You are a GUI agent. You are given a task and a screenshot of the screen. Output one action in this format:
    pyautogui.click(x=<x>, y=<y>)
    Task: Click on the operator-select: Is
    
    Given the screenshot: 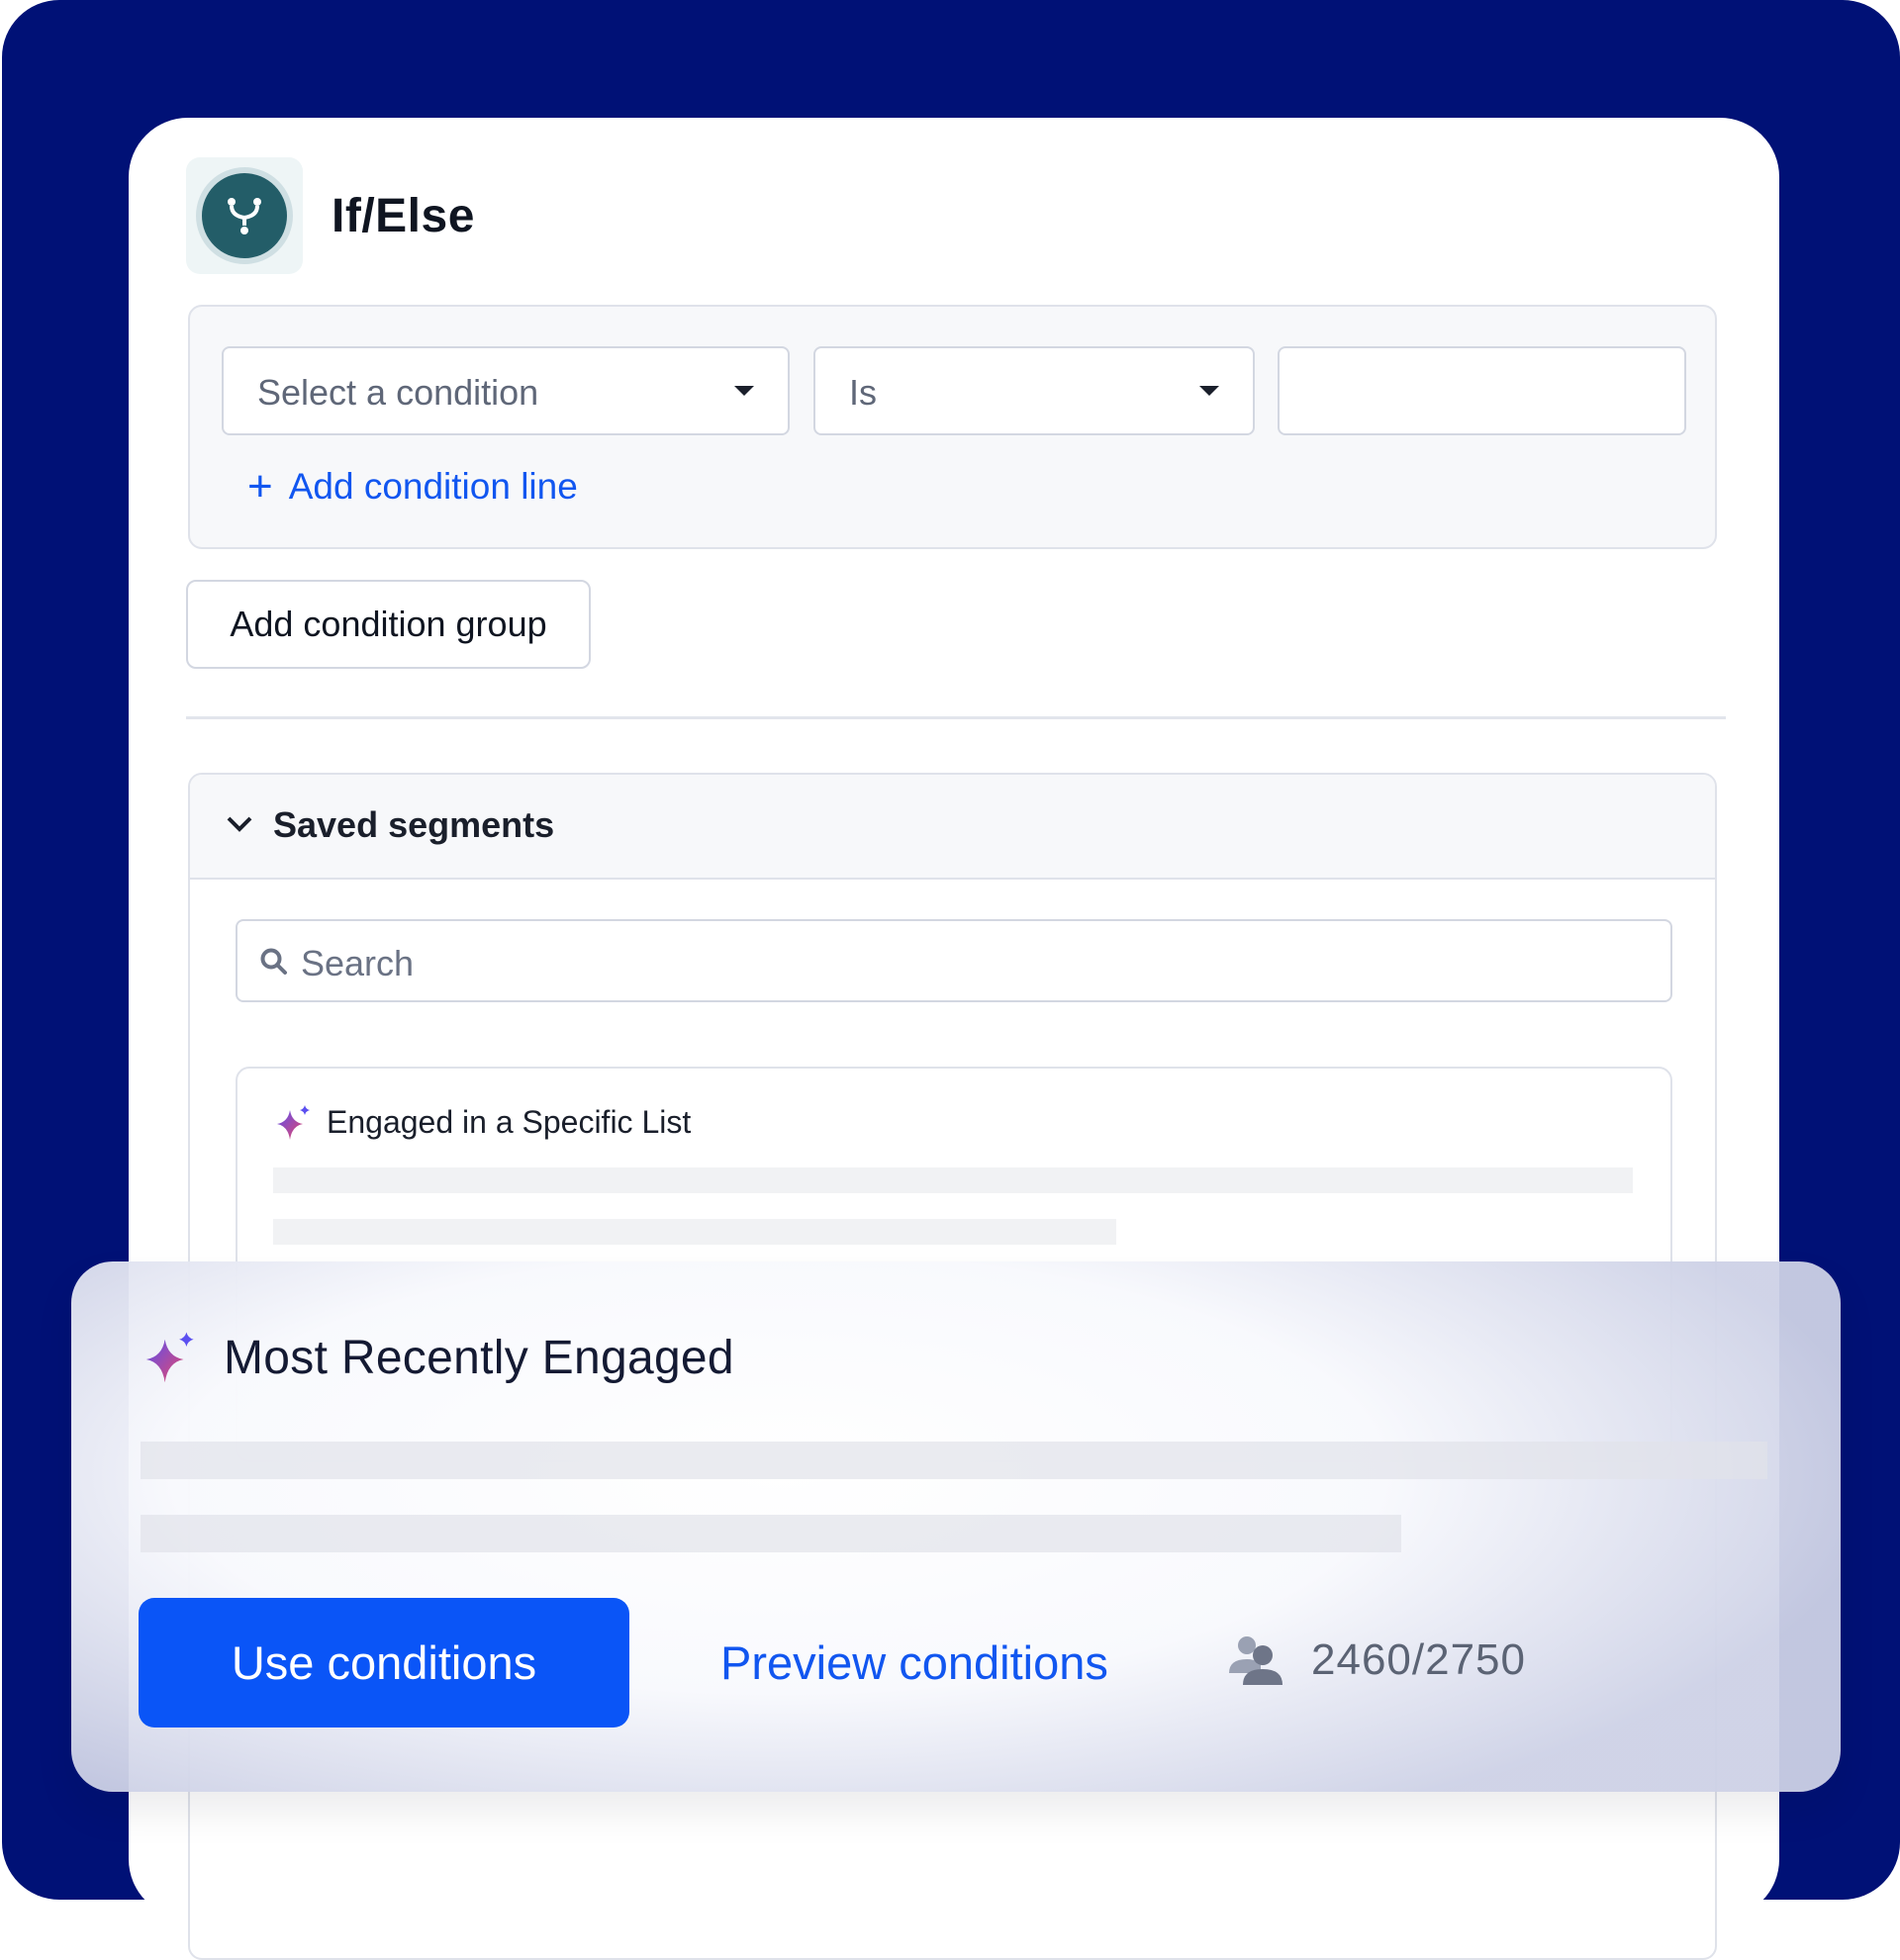 What is the action you would take?
    pyautogui.click(x=1034, y=390)
    